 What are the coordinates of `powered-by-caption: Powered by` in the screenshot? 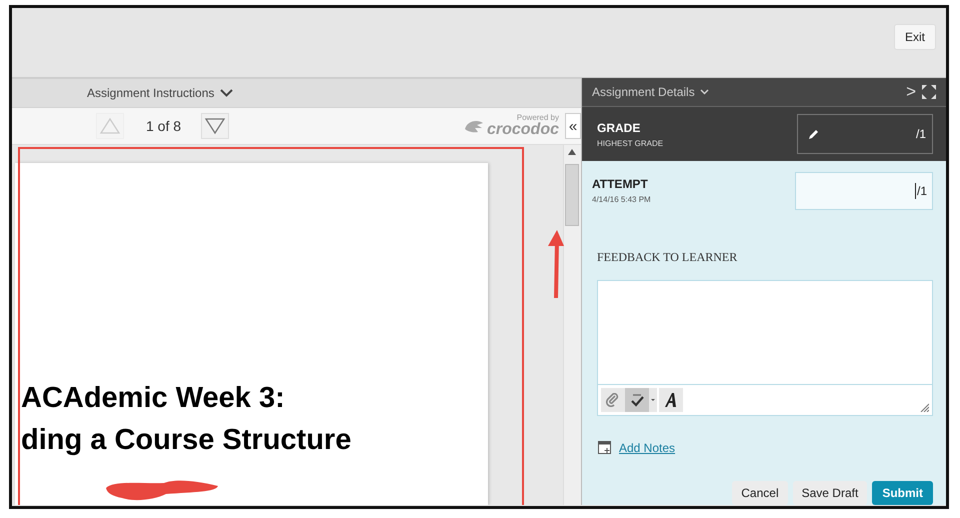 It's located at (537, 118).